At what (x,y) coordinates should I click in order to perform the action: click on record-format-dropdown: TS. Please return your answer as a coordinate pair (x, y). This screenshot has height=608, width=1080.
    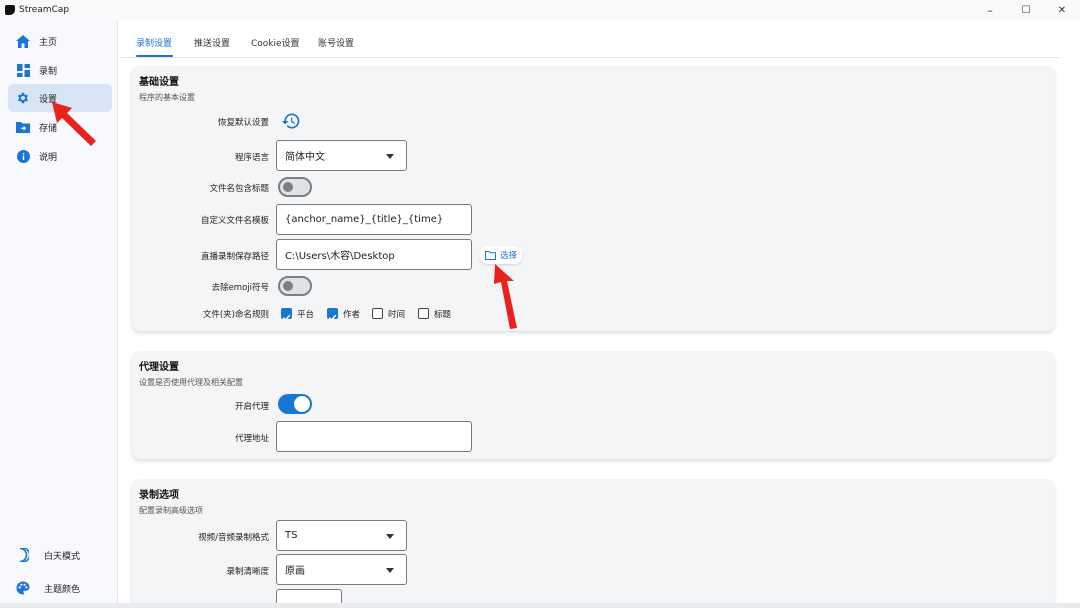
    Looking at the image, I should click on (341, 535).